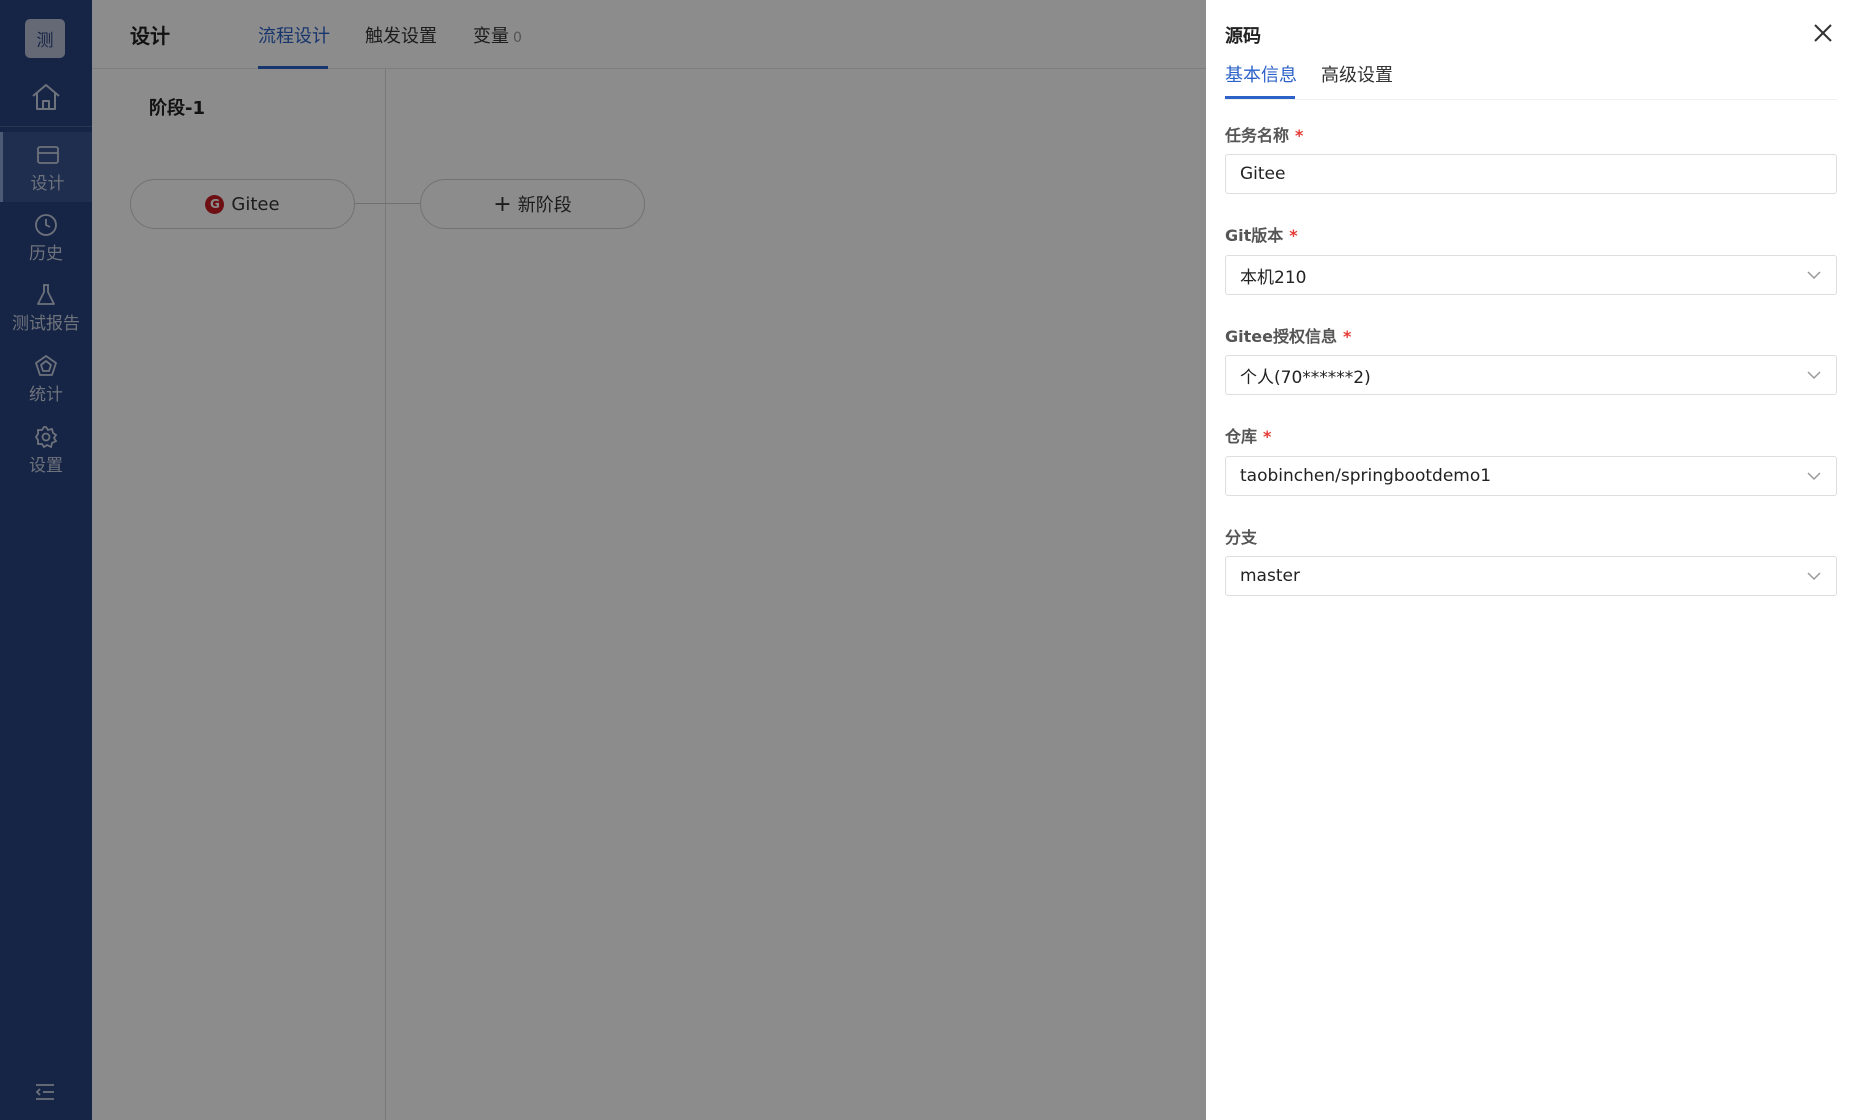  What do you see at coordinates (1305, 377) in the screenshot?
I see `gitee-auth-value: 个人(70******2)` at bounding box center [1305, 377].